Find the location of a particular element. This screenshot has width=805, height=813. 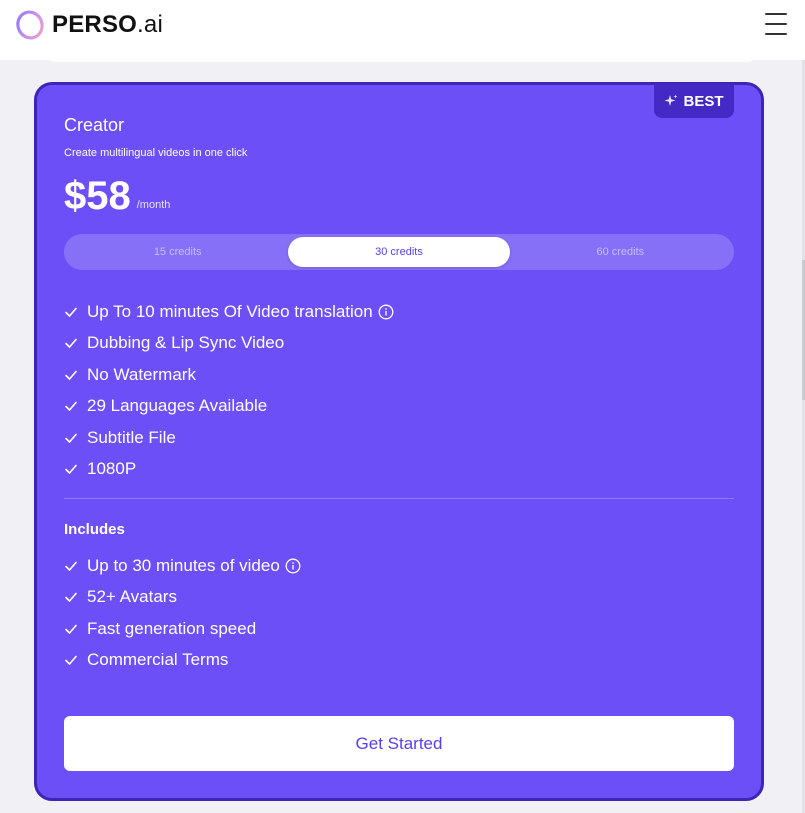

brand-name: PERSO is located at coordinates (95, 24).